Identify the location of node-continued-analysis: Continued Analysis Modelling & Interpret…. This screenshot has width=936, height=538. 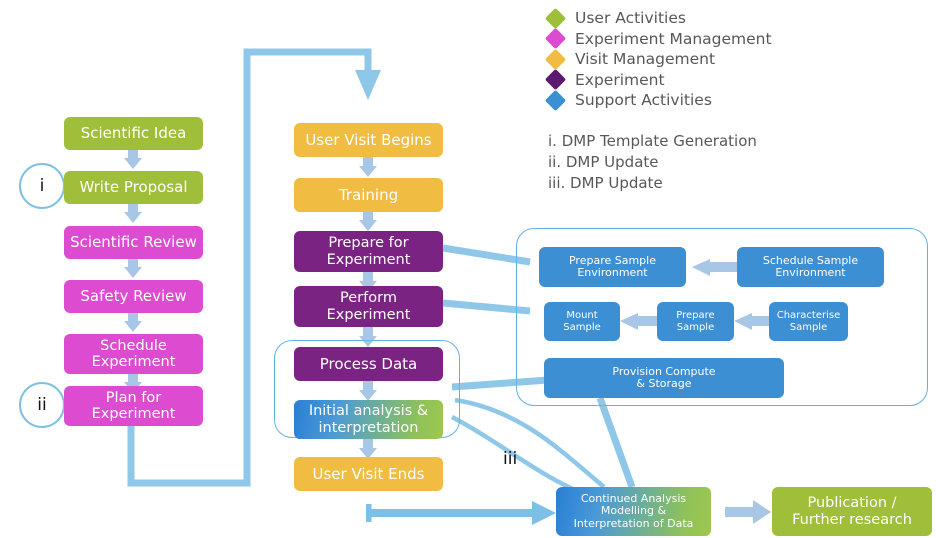
(633, 511).